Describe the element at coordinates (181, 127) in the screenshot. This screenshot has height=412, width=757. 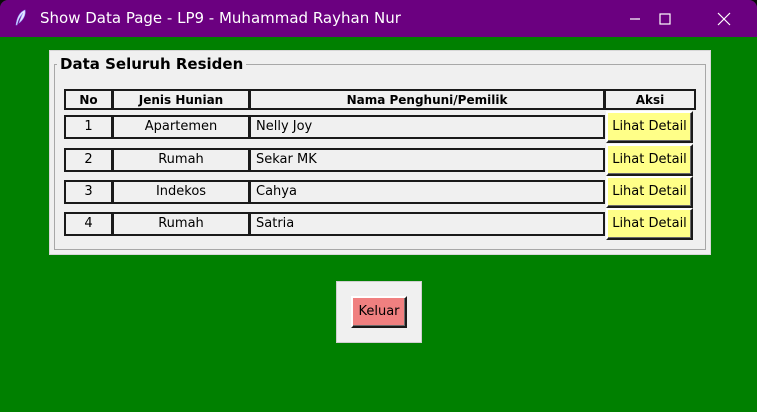
I see `row-1-jenis: Apartemen` at that location.